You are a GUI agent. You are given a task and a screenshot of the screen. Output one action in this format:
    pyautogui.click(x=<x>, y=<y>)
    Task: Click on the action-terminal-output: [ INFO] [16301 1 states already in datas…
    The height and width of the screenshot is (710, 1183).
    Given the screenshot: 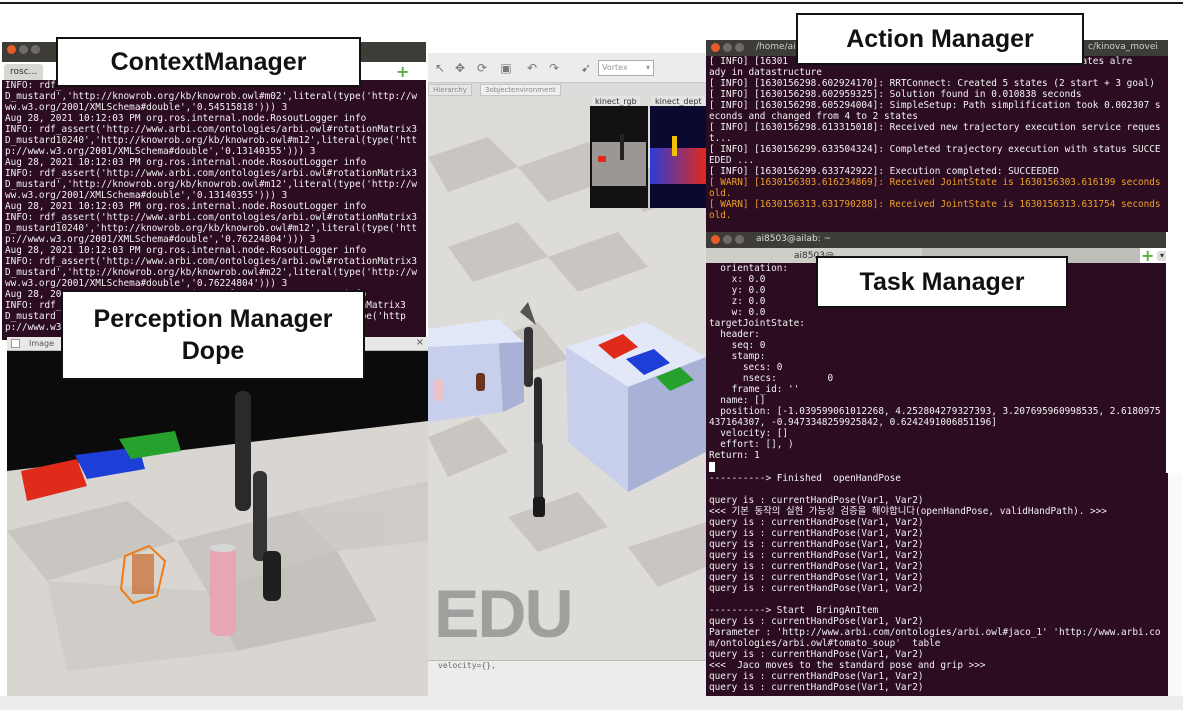 What is the action you would take?
    pyautogui.click(x=937, y=138)
    